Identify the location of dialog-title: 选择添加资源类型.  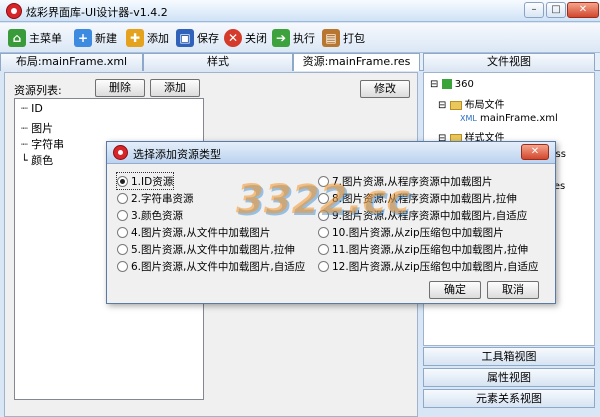
(177, 154).